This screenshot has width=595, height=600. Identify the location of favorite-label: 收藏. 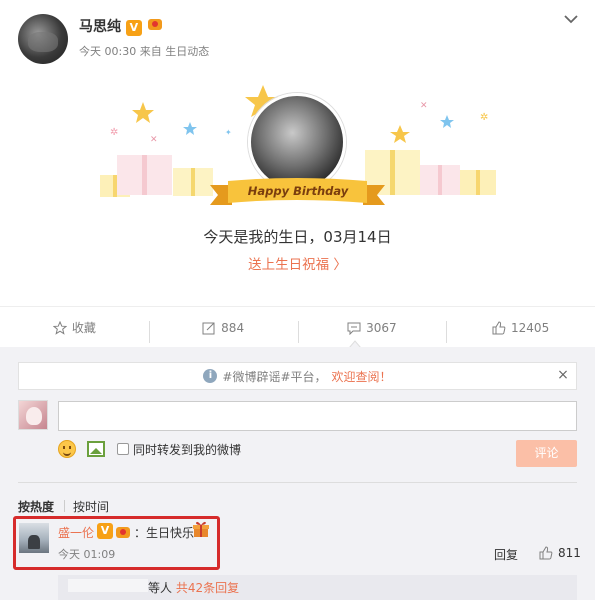
(83, 328).